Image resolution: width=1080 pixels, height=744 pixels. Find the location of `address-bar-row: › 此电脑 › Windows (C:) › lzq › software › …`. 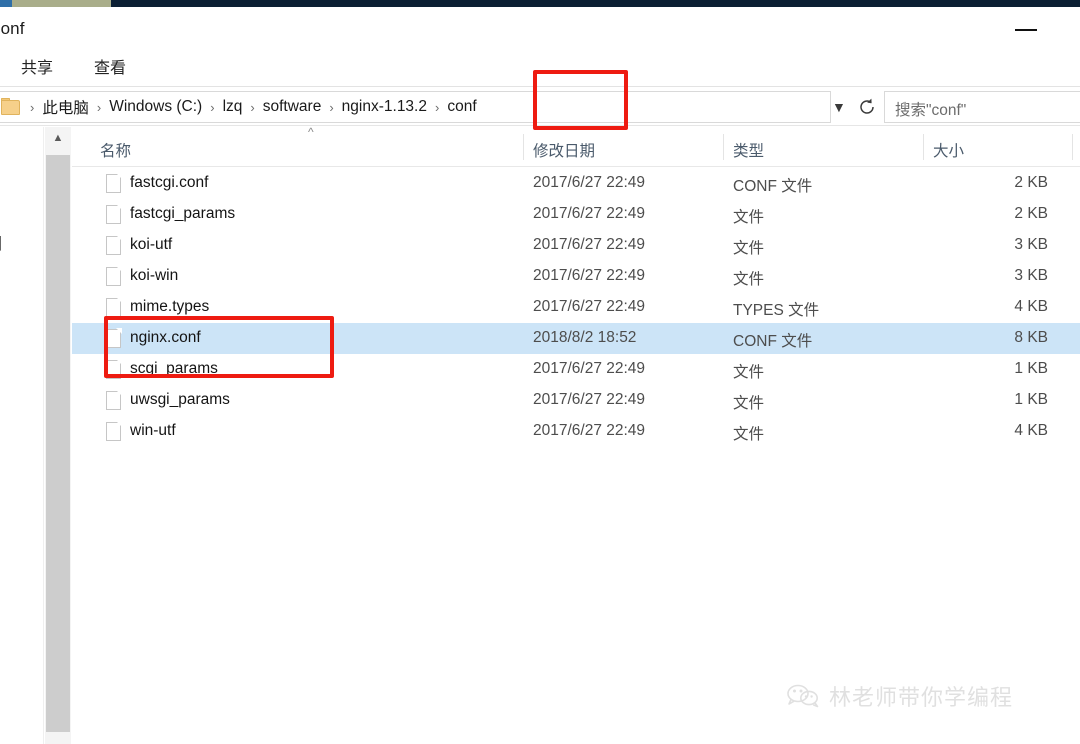

address-bar-row: › 此电脑 › Windows (C:) › lzq › software › … is located at coordinates (540, 106).